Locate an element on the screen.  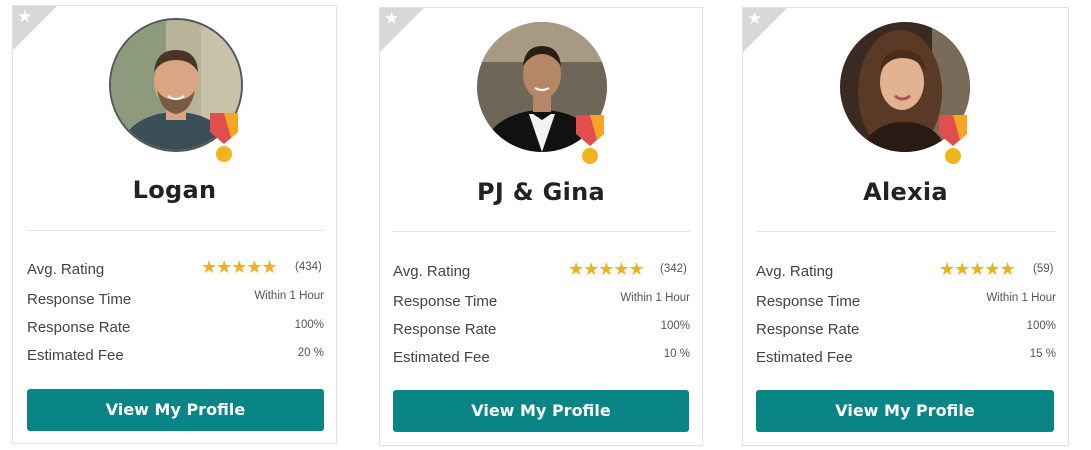
estimated-fee-value: 10 % is located at coordinates (676, 354).